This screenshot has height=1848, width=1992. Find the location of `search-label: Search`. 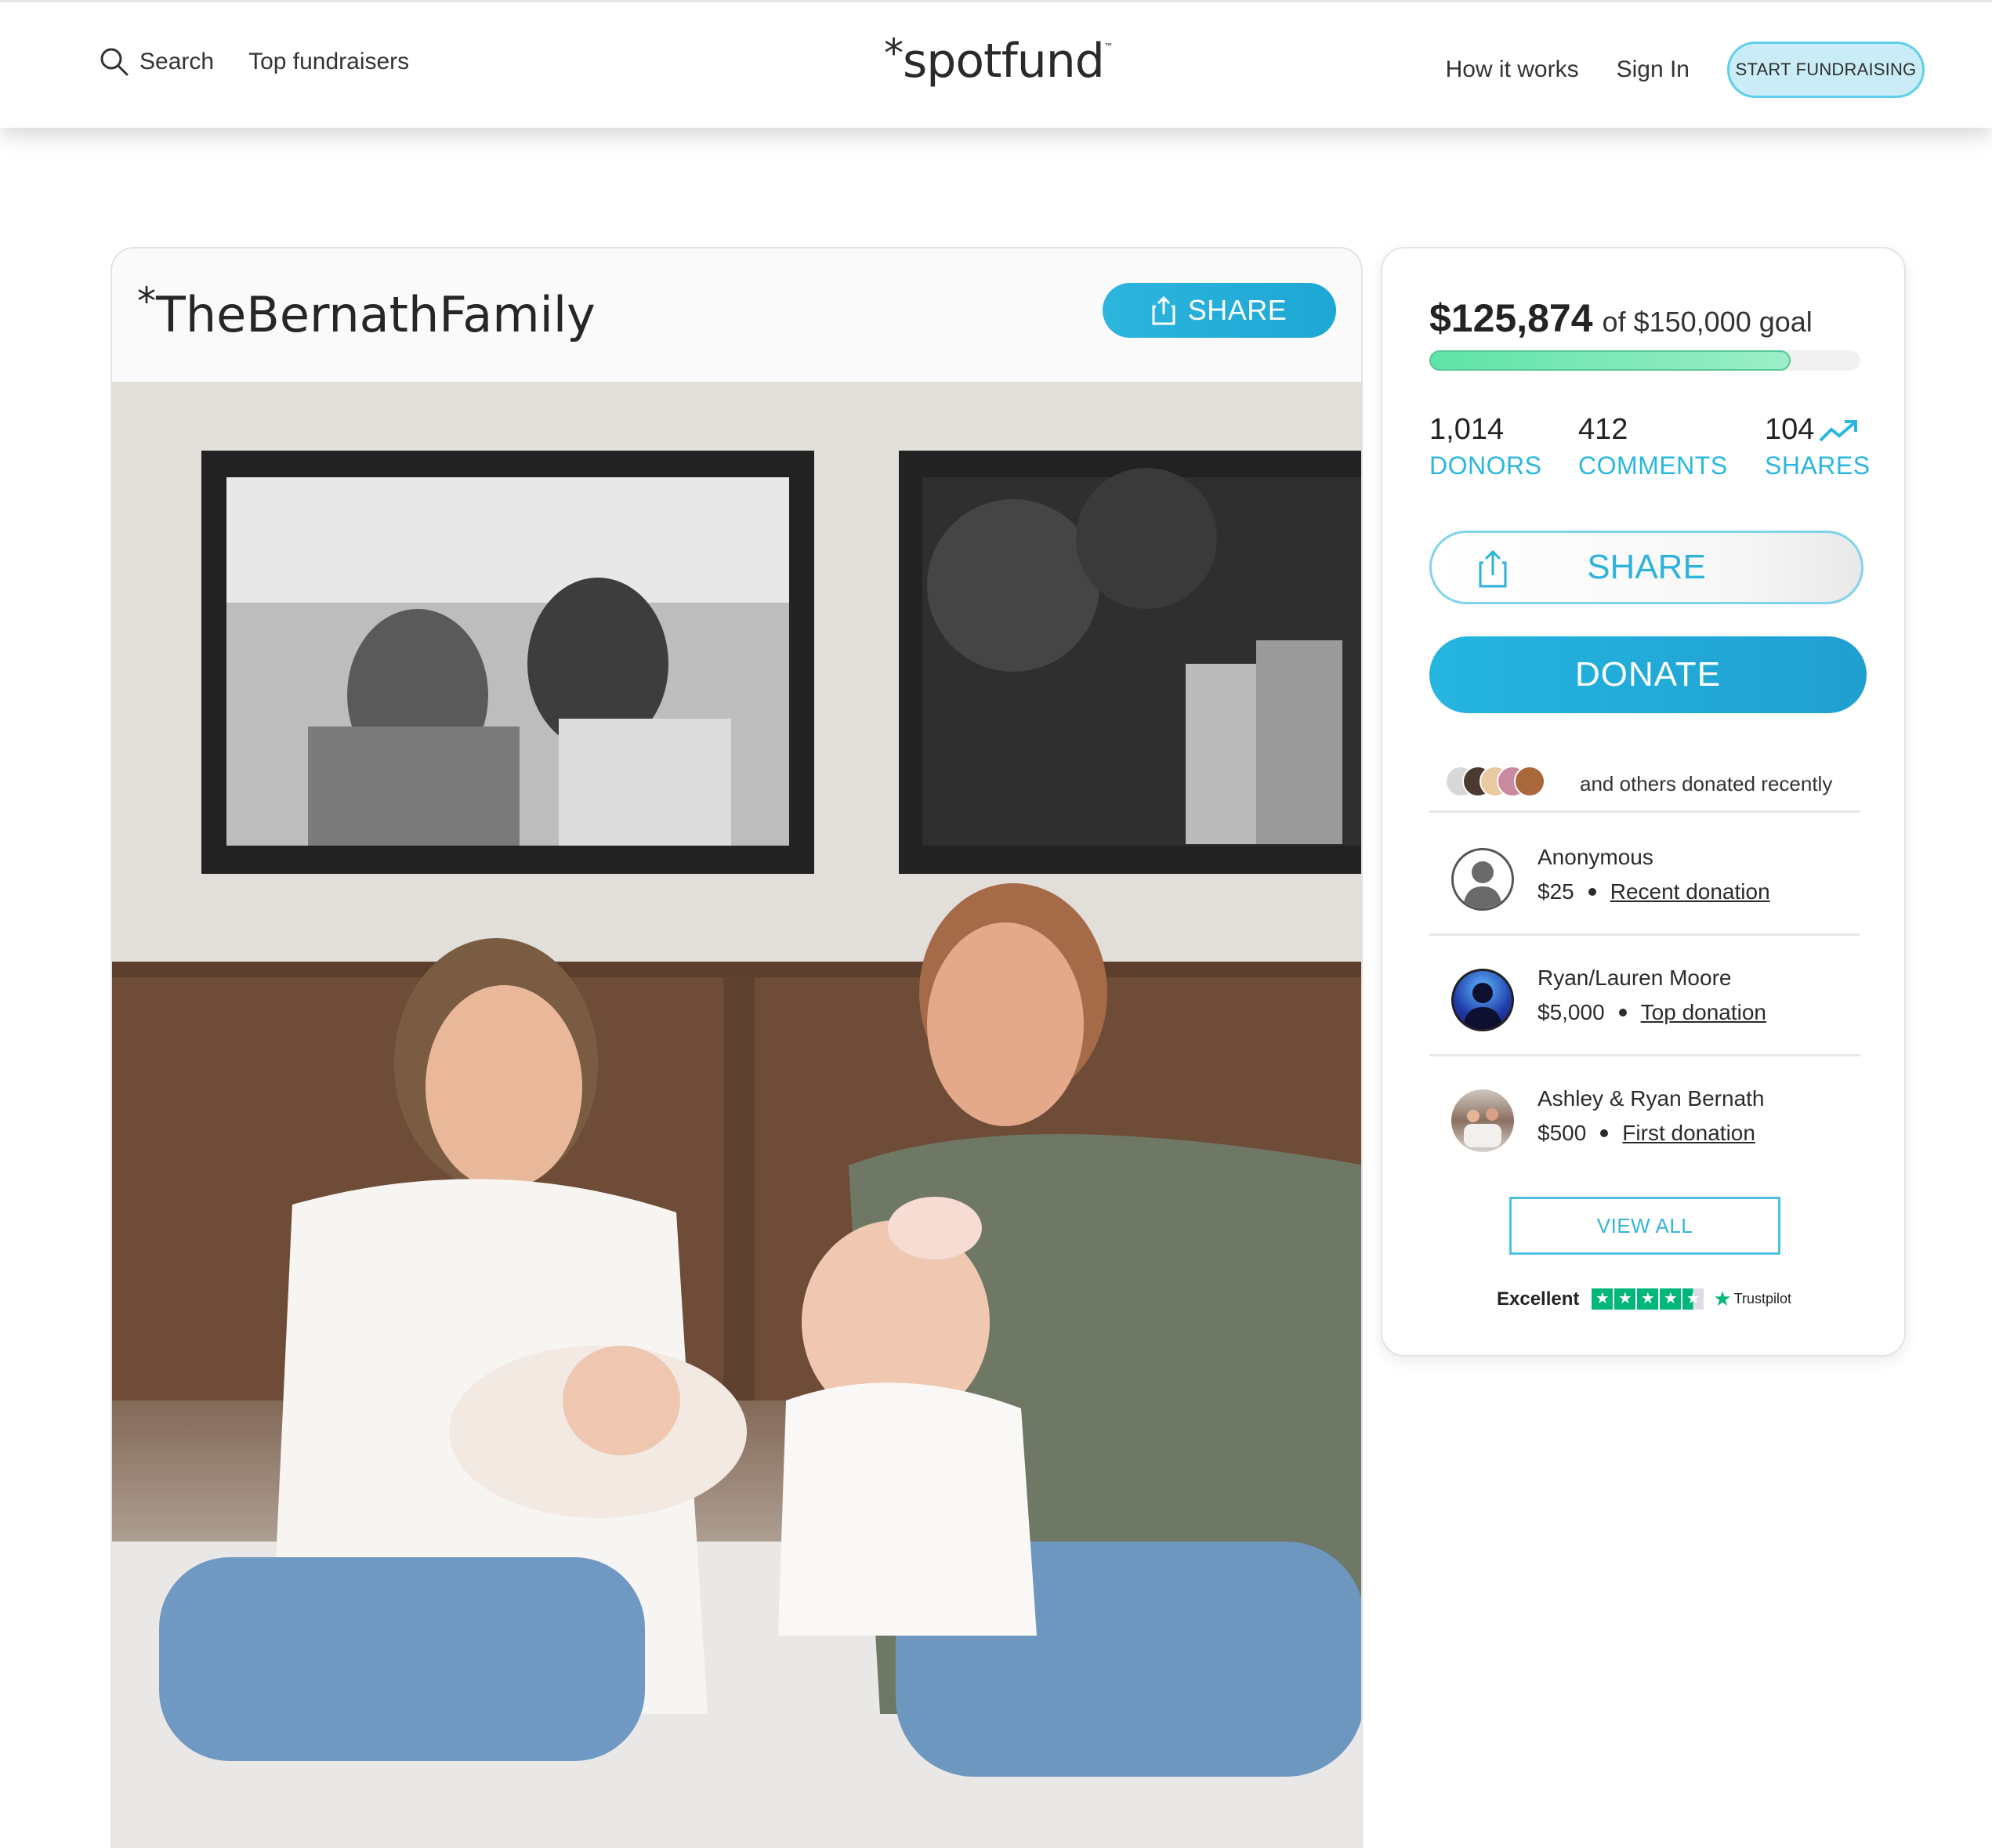

search-label: Search is located at coordinates (177, 61).